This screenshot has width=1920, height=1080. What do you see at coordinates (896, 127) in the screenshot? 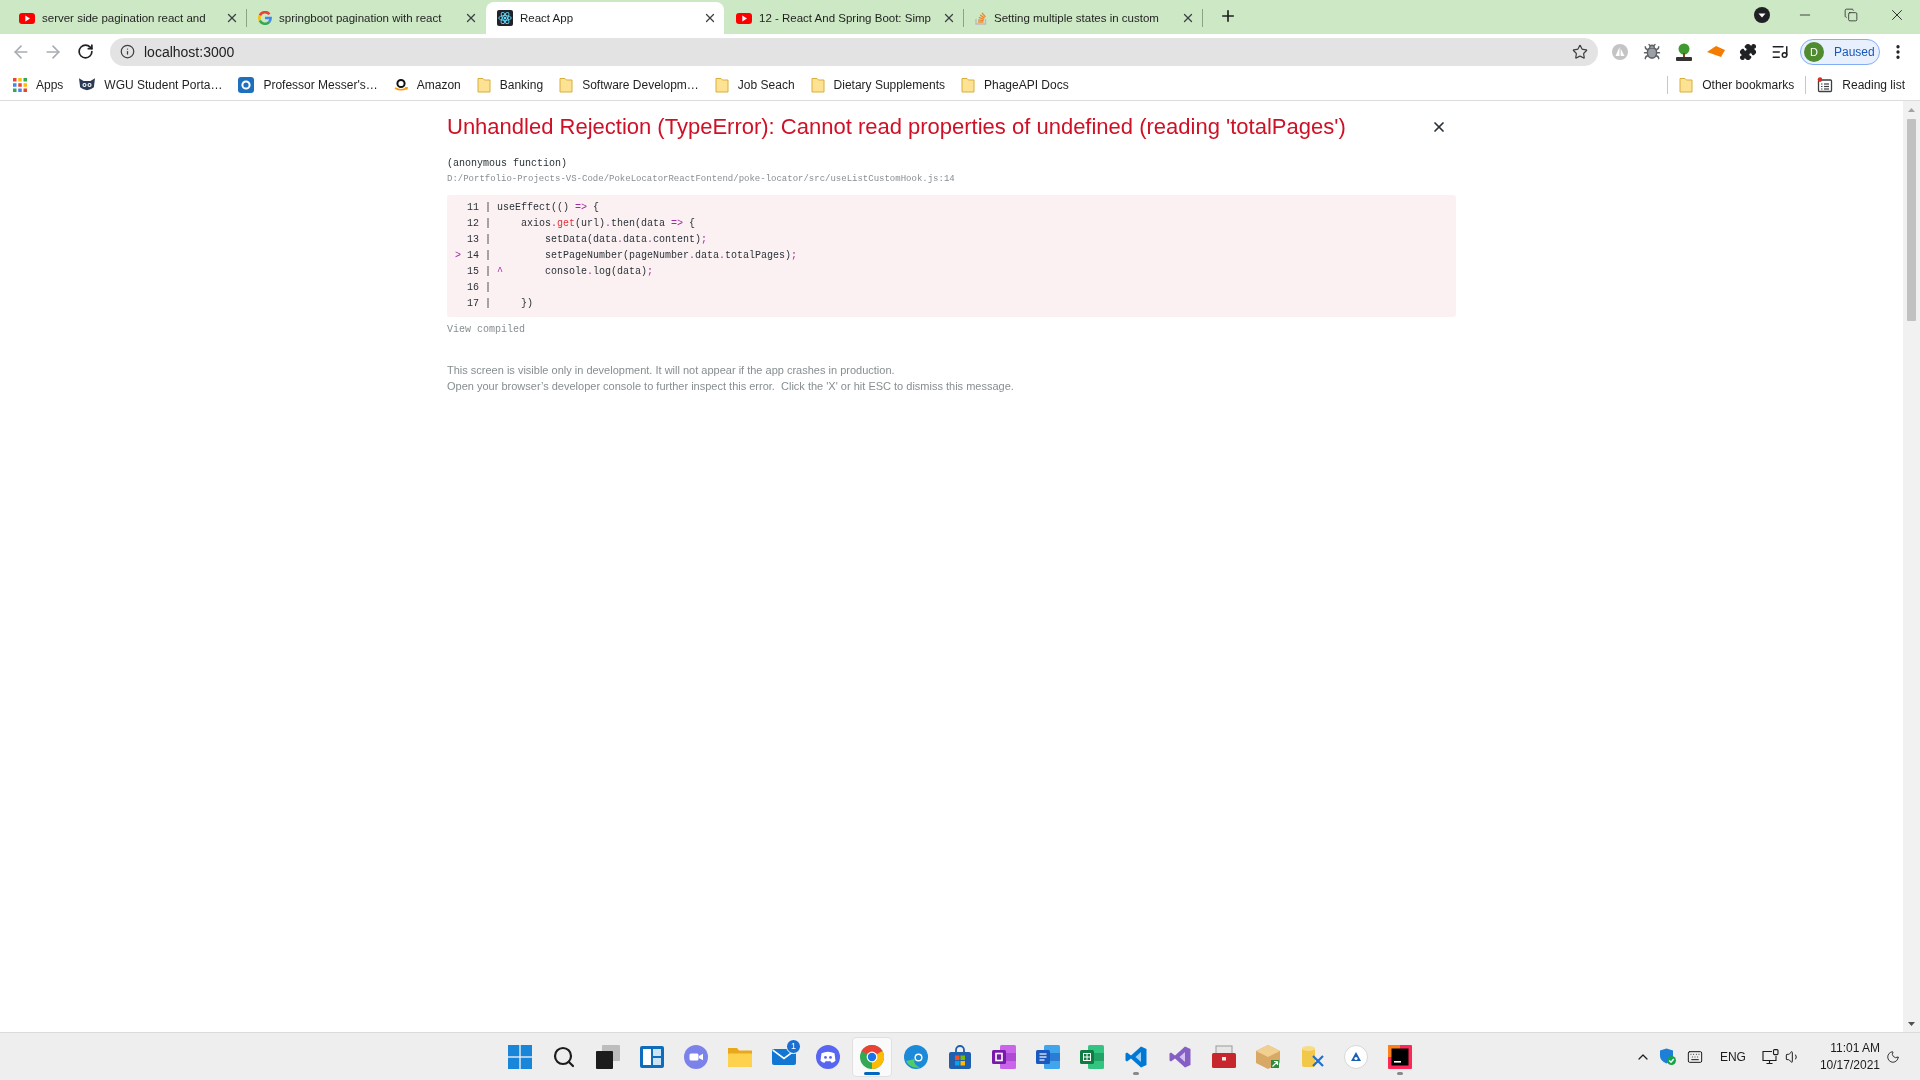
I see `error-title: Unhandled Rejection (TypeError): Cannot read properties of undefined (reading 'totalPages')` at bounding box center [896, 127].